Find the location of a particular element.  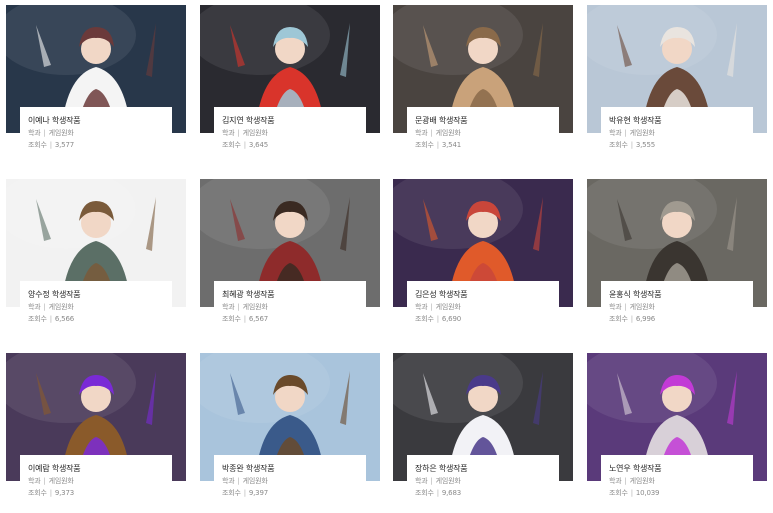

artwork-card: 김은성 학생작품 학과 | 게임원화 조회수 | 6,690 is located at coordinates (483, 259).